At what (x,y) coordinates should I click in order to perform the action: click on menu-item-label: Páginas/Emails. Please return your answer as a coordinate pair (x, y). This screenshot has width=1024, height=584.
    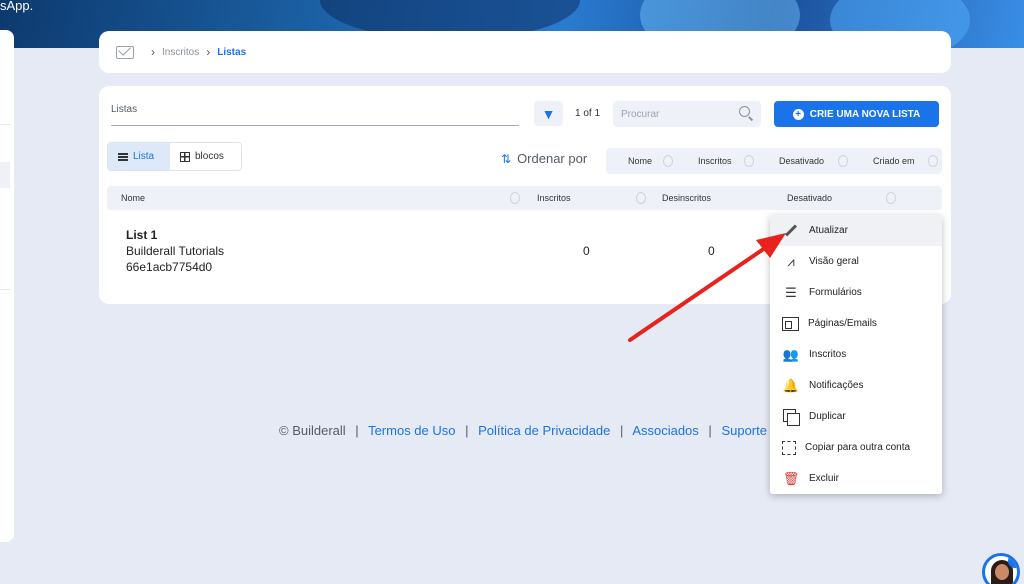
    Looking at the image, I should click on (842, 323).